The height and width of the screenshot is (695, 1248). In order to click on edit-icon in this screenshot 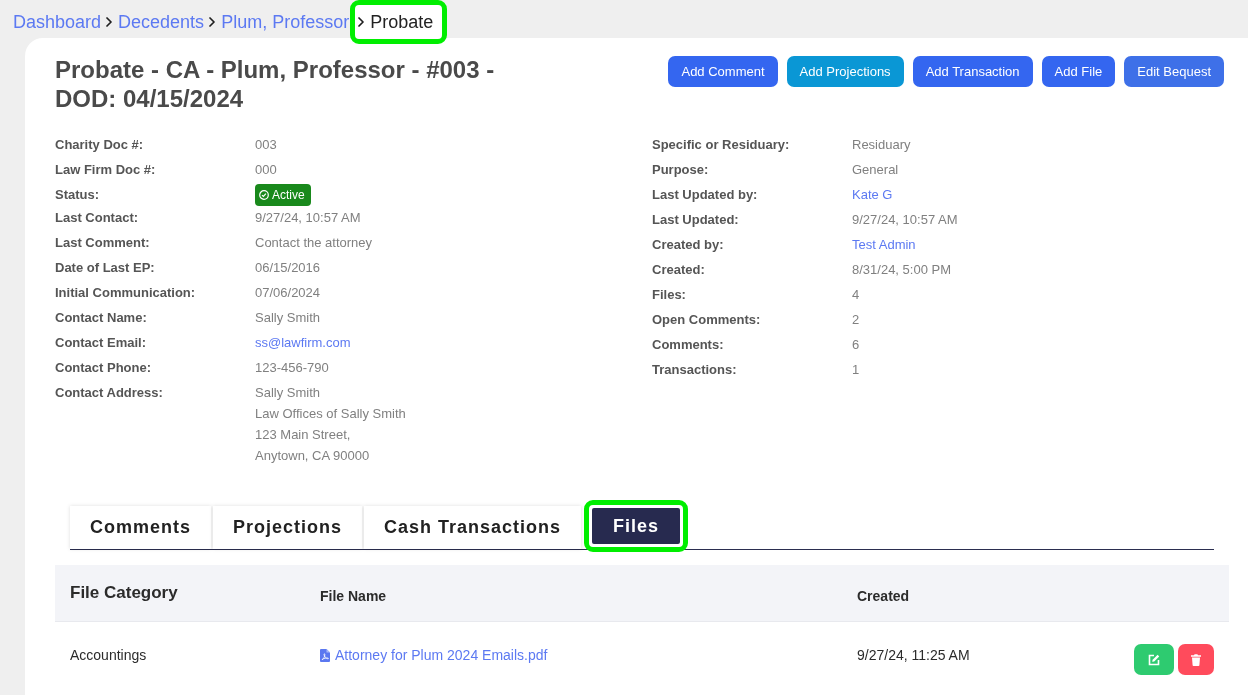, I will do `click(1154, 659)`.